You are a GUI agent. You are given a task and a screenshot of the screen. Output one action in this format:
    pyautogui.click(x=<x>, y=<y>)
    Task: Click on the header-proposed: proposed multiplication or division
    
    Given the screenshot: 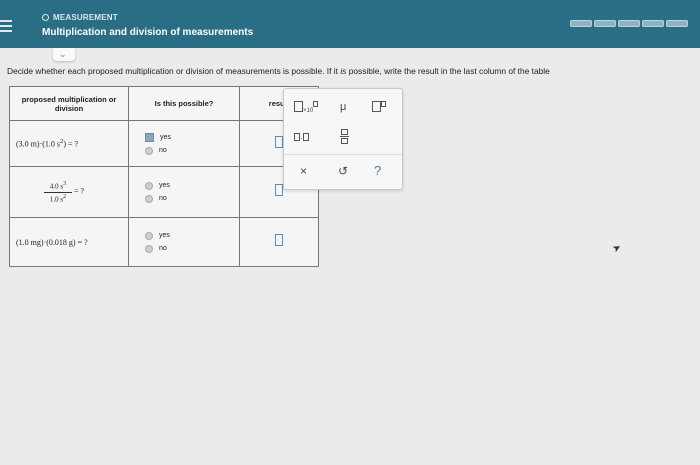 What is the action you would take?
    pyautogui.click(x=69, y=103)
    